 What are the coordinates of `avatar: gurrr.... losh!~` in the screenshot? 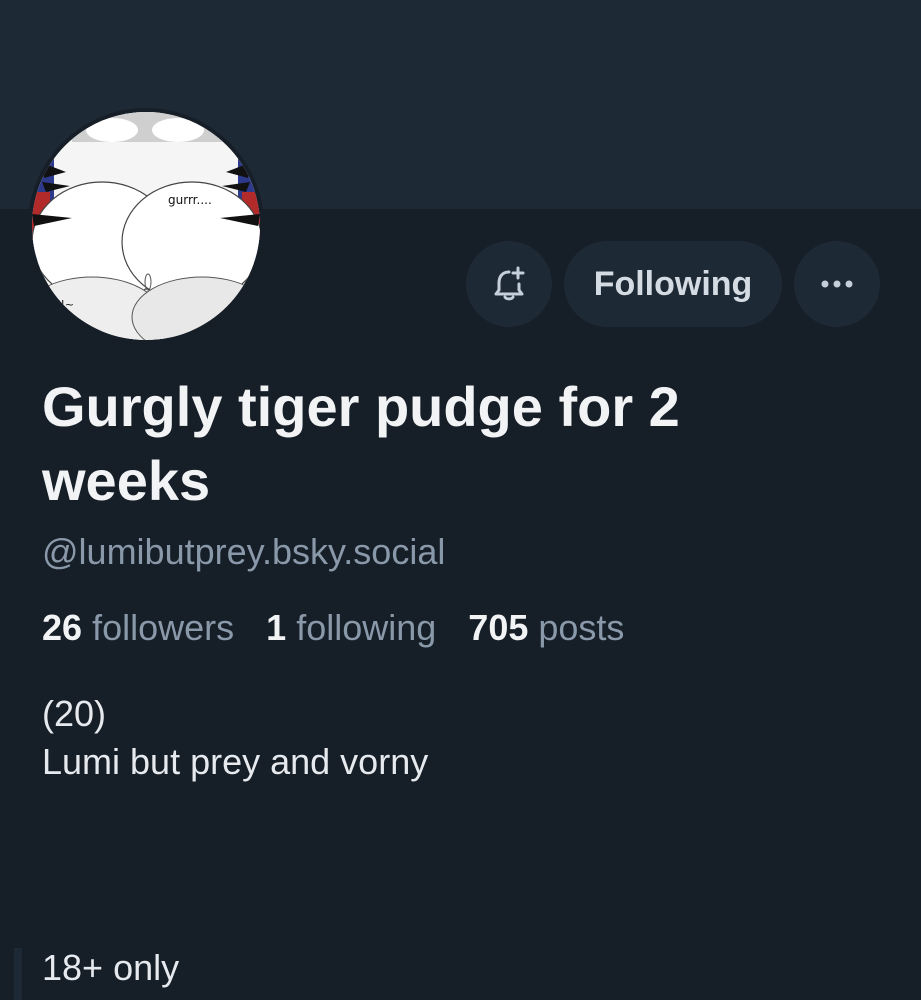 It's located at (146, 226).